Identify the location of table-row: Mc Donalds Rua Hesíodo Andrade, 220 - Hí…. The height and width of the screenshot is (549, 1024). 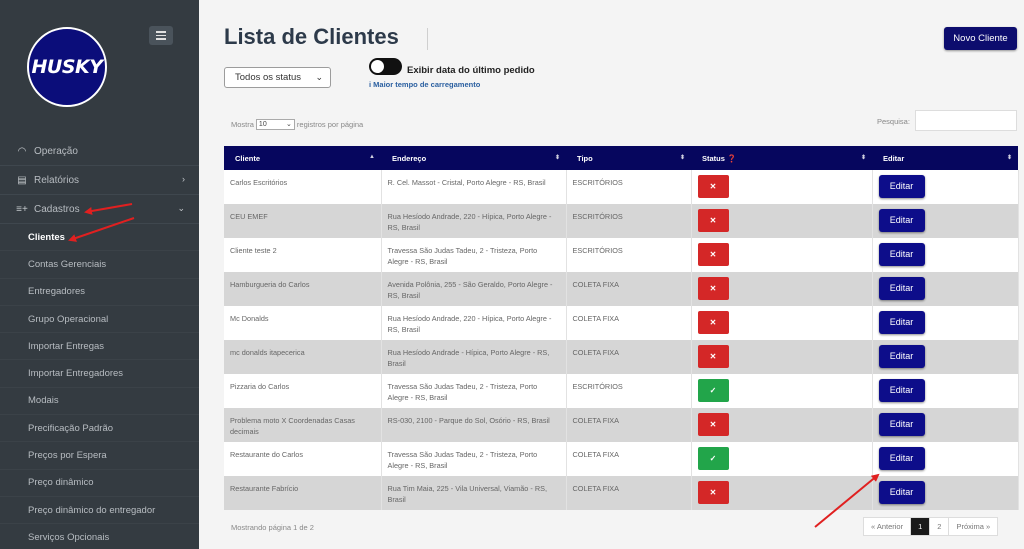
(621, 323).